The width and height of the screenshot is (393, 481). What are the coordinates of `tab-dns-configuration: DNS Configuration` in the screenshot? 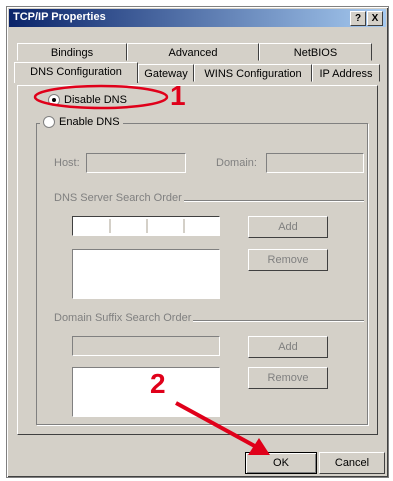 It's located at (76, 72).